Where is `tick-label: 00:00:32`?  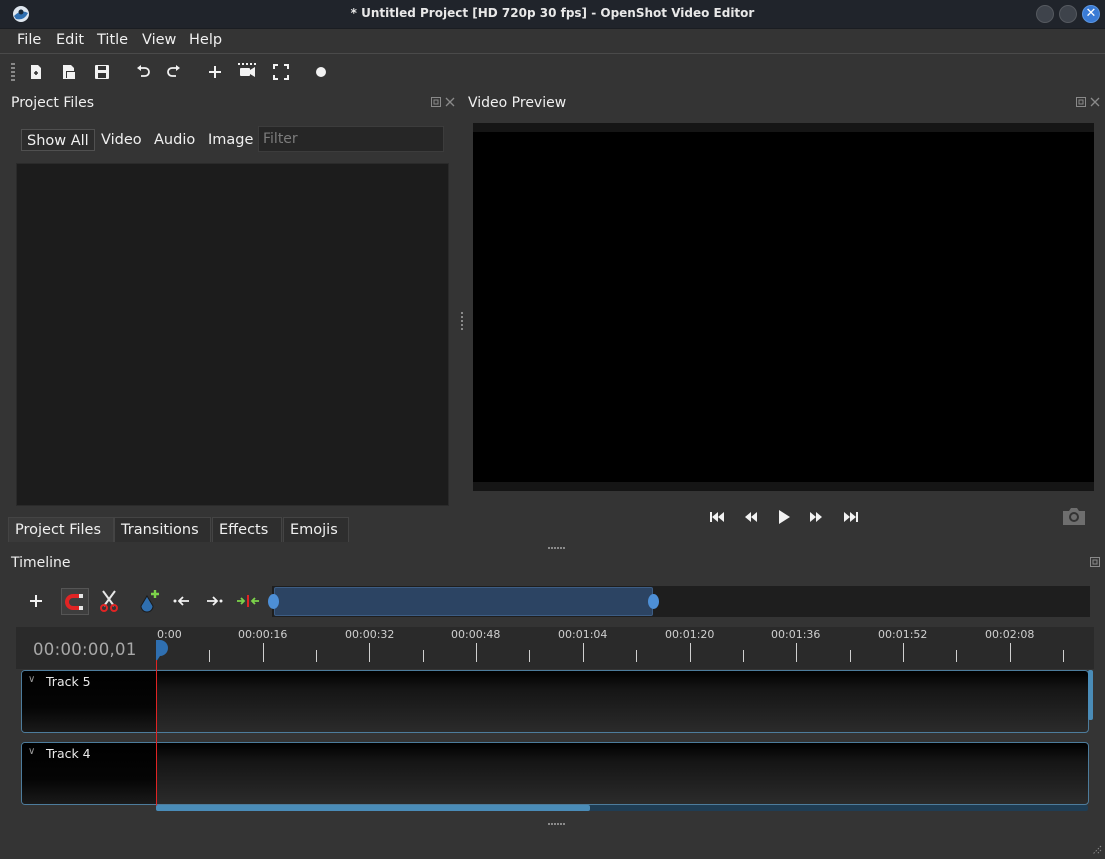
tick-label: 00:00:32 is located at coordinates (370, 634).